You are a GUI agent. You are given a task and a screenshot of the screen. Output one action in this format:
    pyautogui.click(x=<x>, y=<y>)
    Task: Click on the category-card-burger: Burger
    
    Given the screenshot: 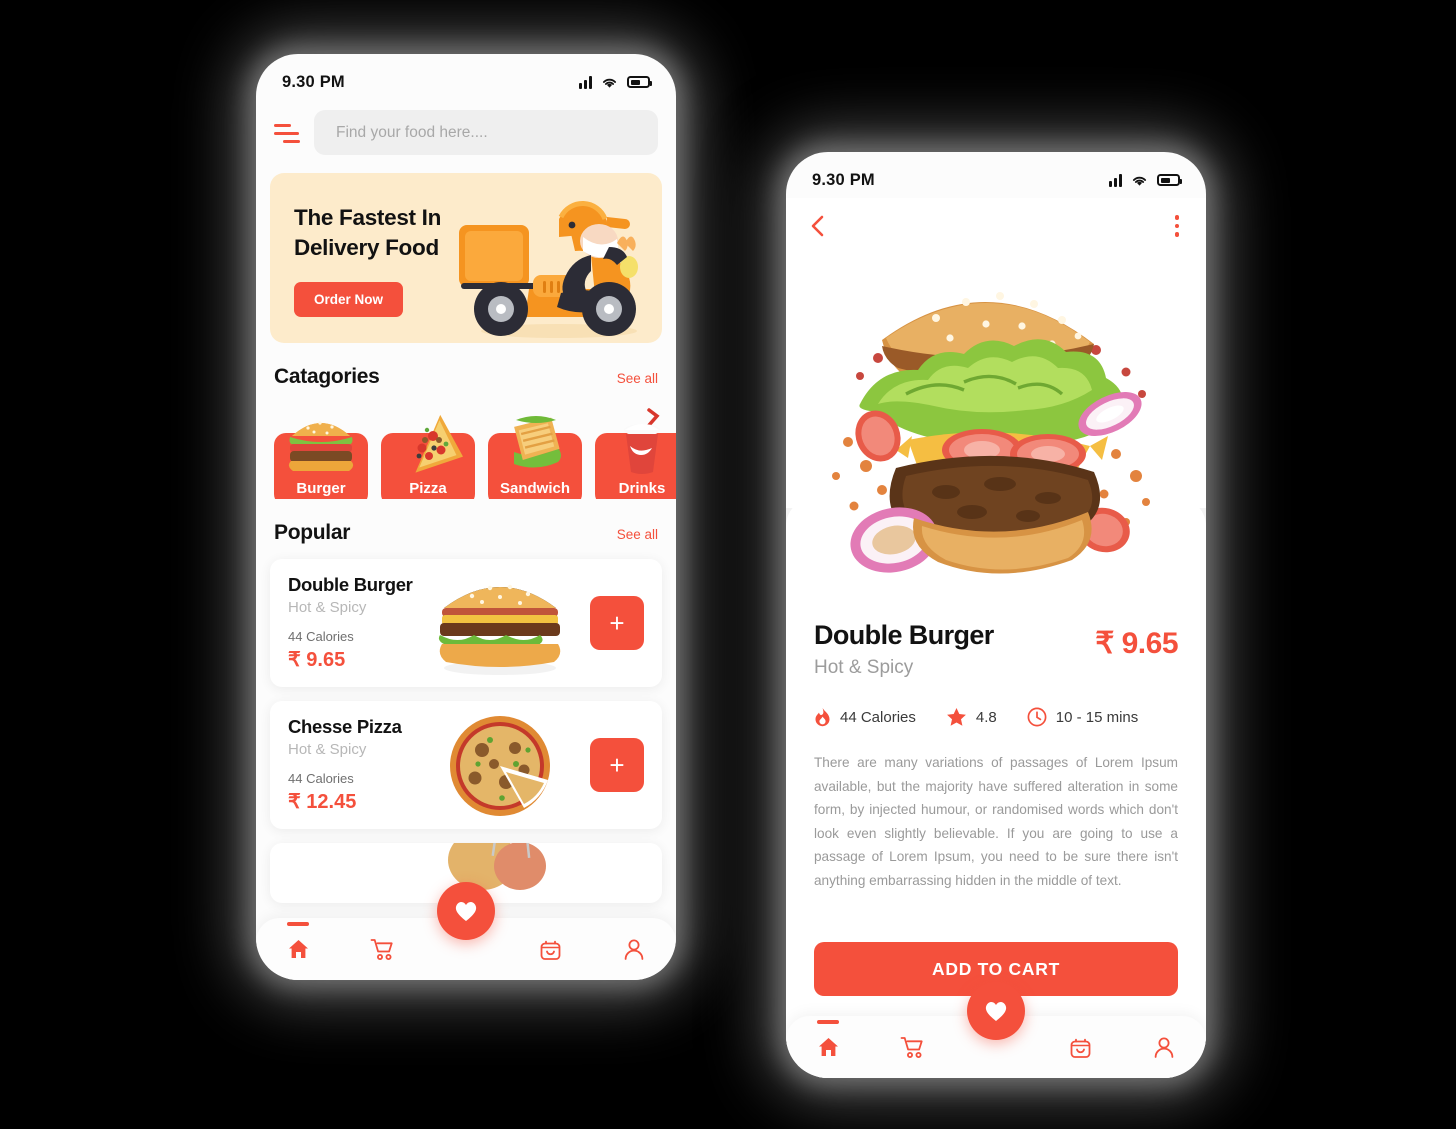 What is the action you would take?
    pyautogui.click(x=321, y=460)
    